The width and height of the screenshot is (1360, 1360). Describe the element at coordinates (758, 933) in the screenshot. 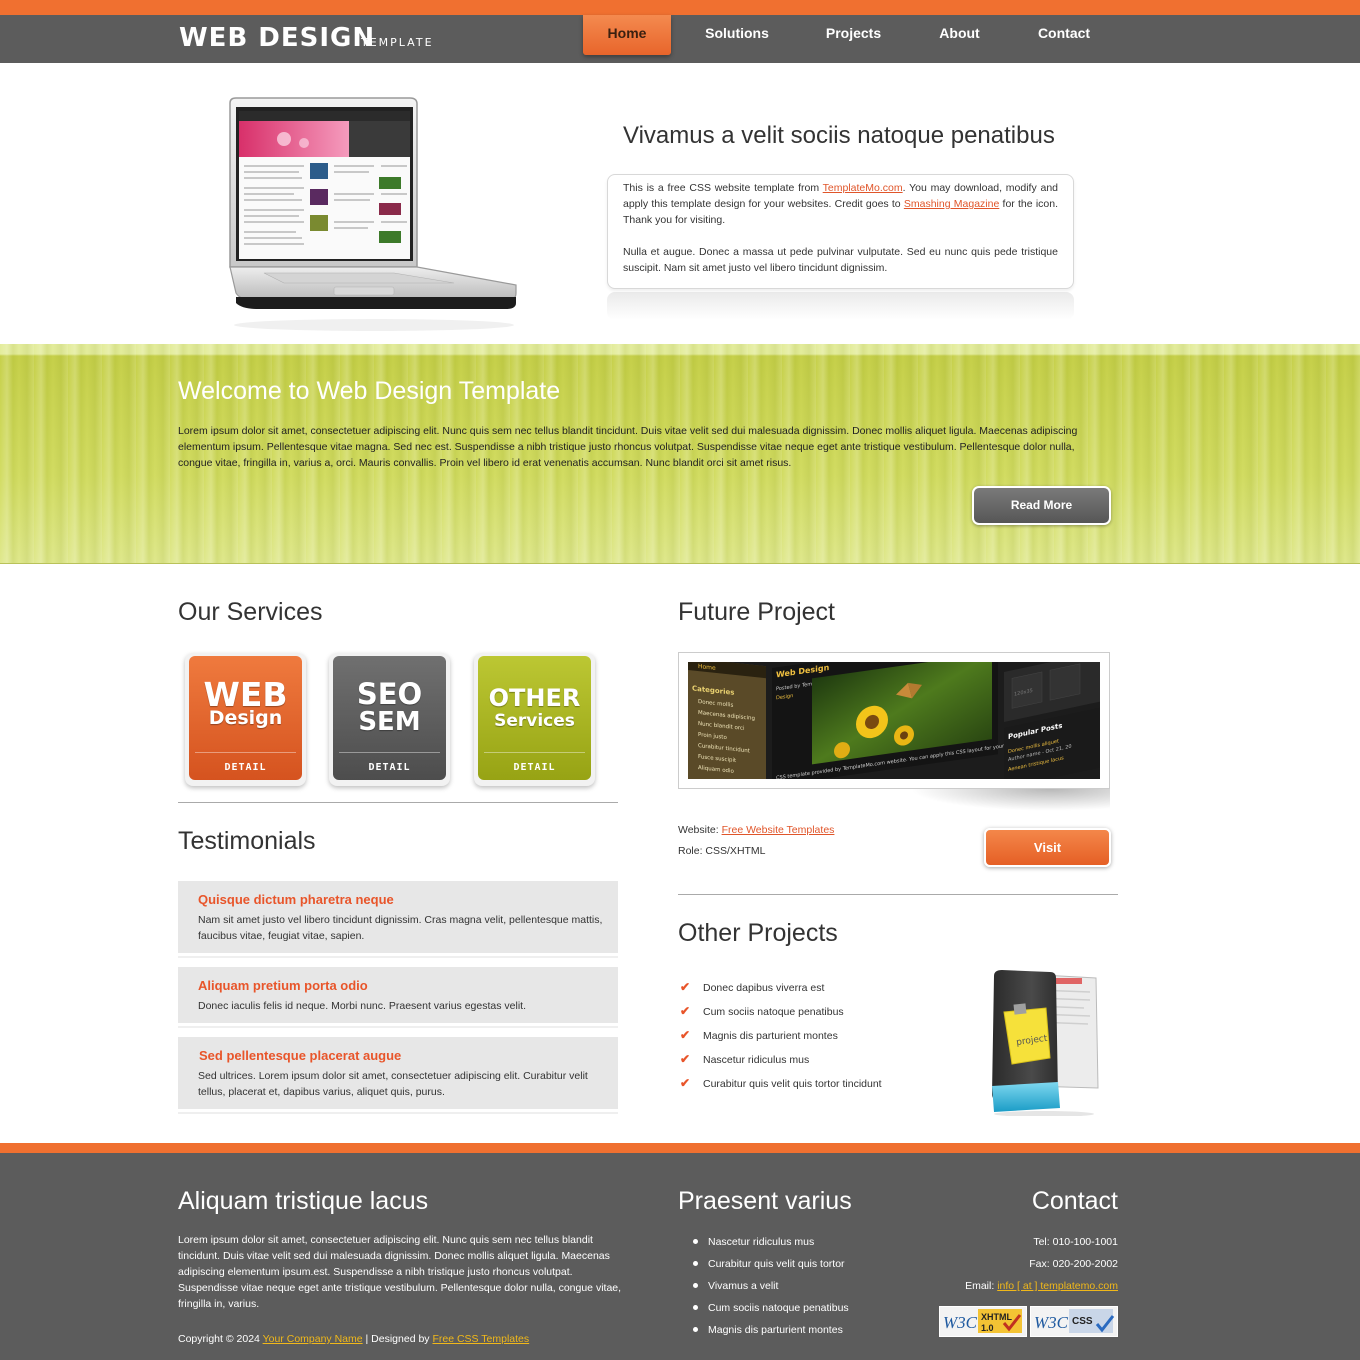

I see `other-projects-title: Other Projects` at that location.